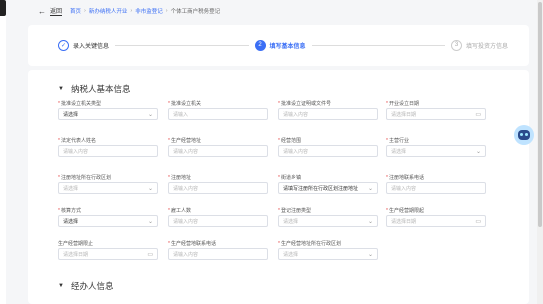  What do you see at coordinates (78, 141) in the screenshot?
I see `field-label-text: 法定代表人姓名` at bounding box center [78, 141].